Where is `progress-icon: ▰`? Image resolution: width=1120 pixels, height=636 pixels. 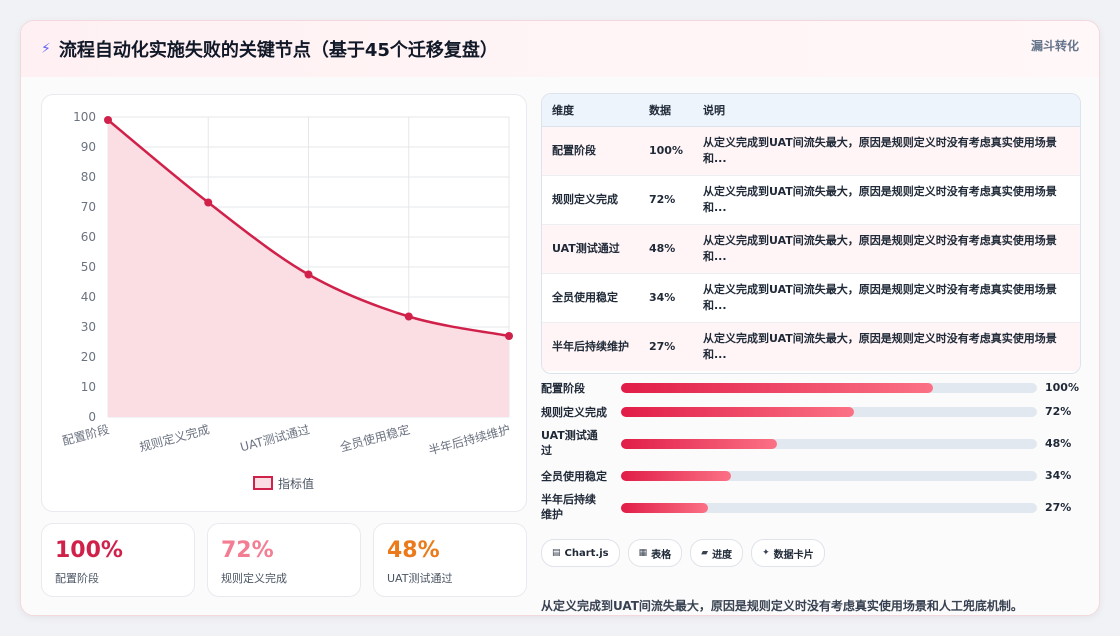 progress-icon: ▰ is located at coordinates (705, 553).